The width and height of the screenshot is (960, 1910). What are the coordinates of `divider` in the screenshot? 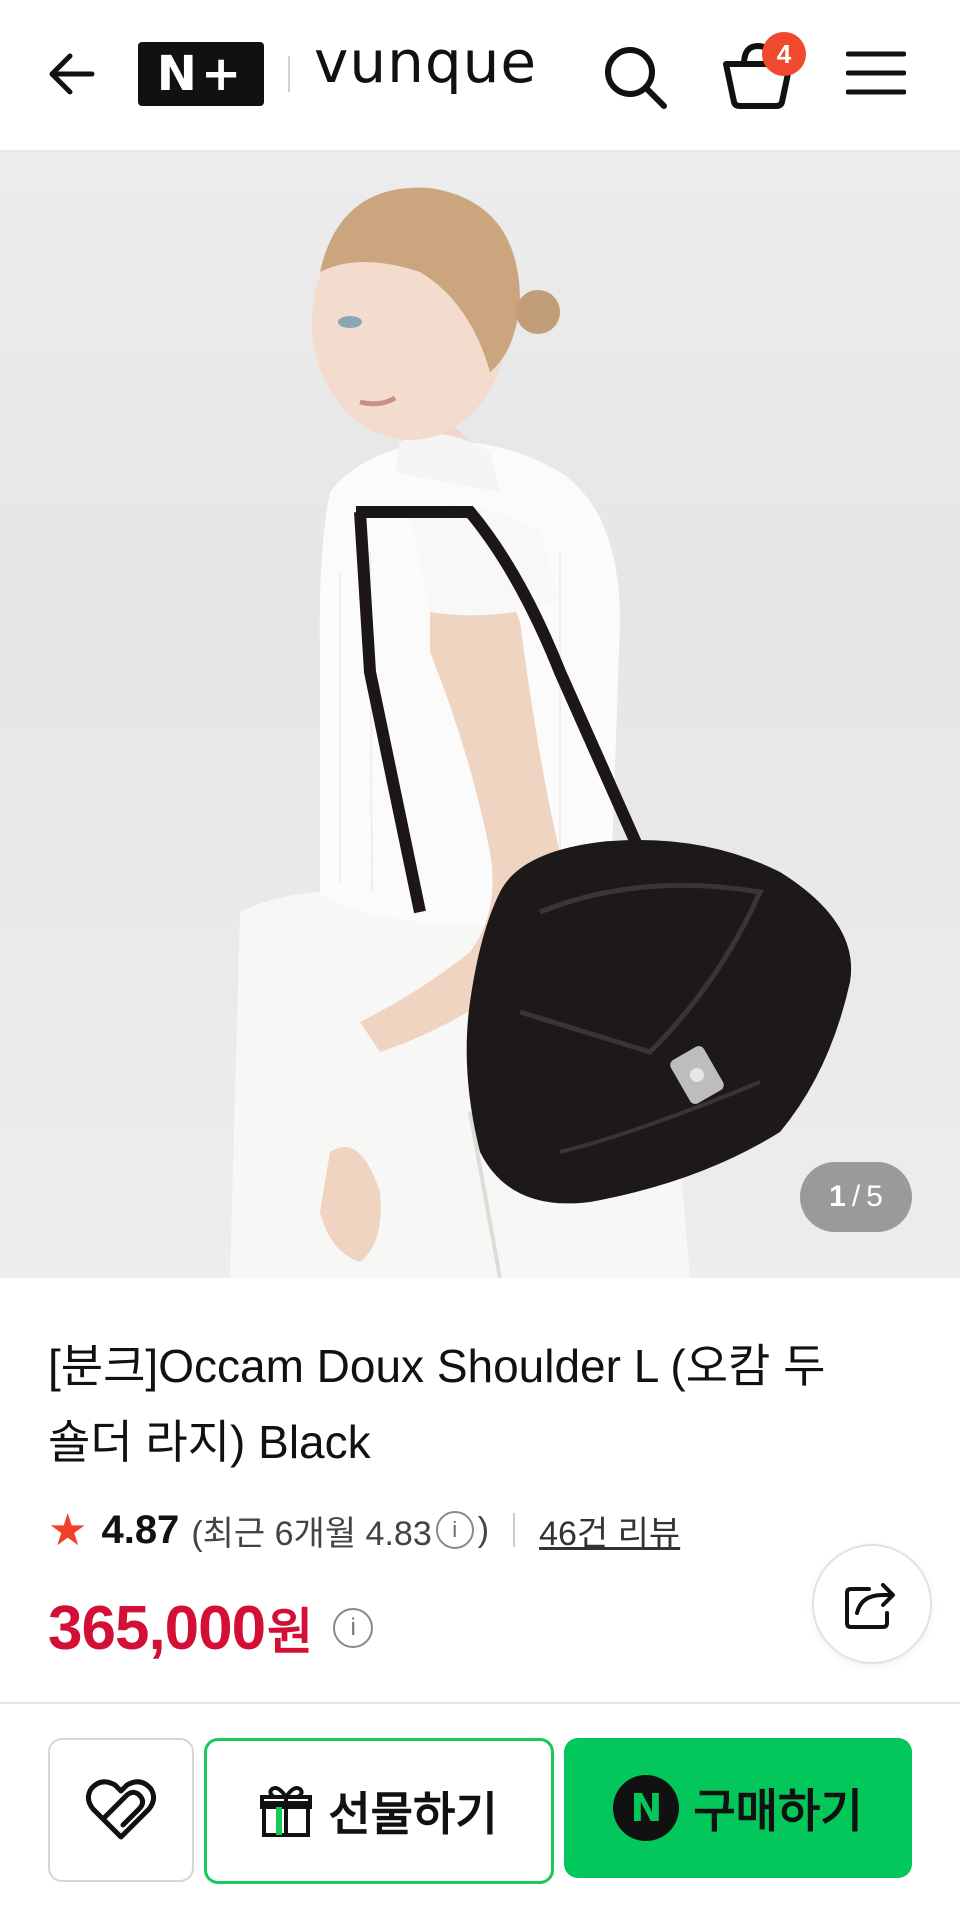 It's located at (514, 1530).